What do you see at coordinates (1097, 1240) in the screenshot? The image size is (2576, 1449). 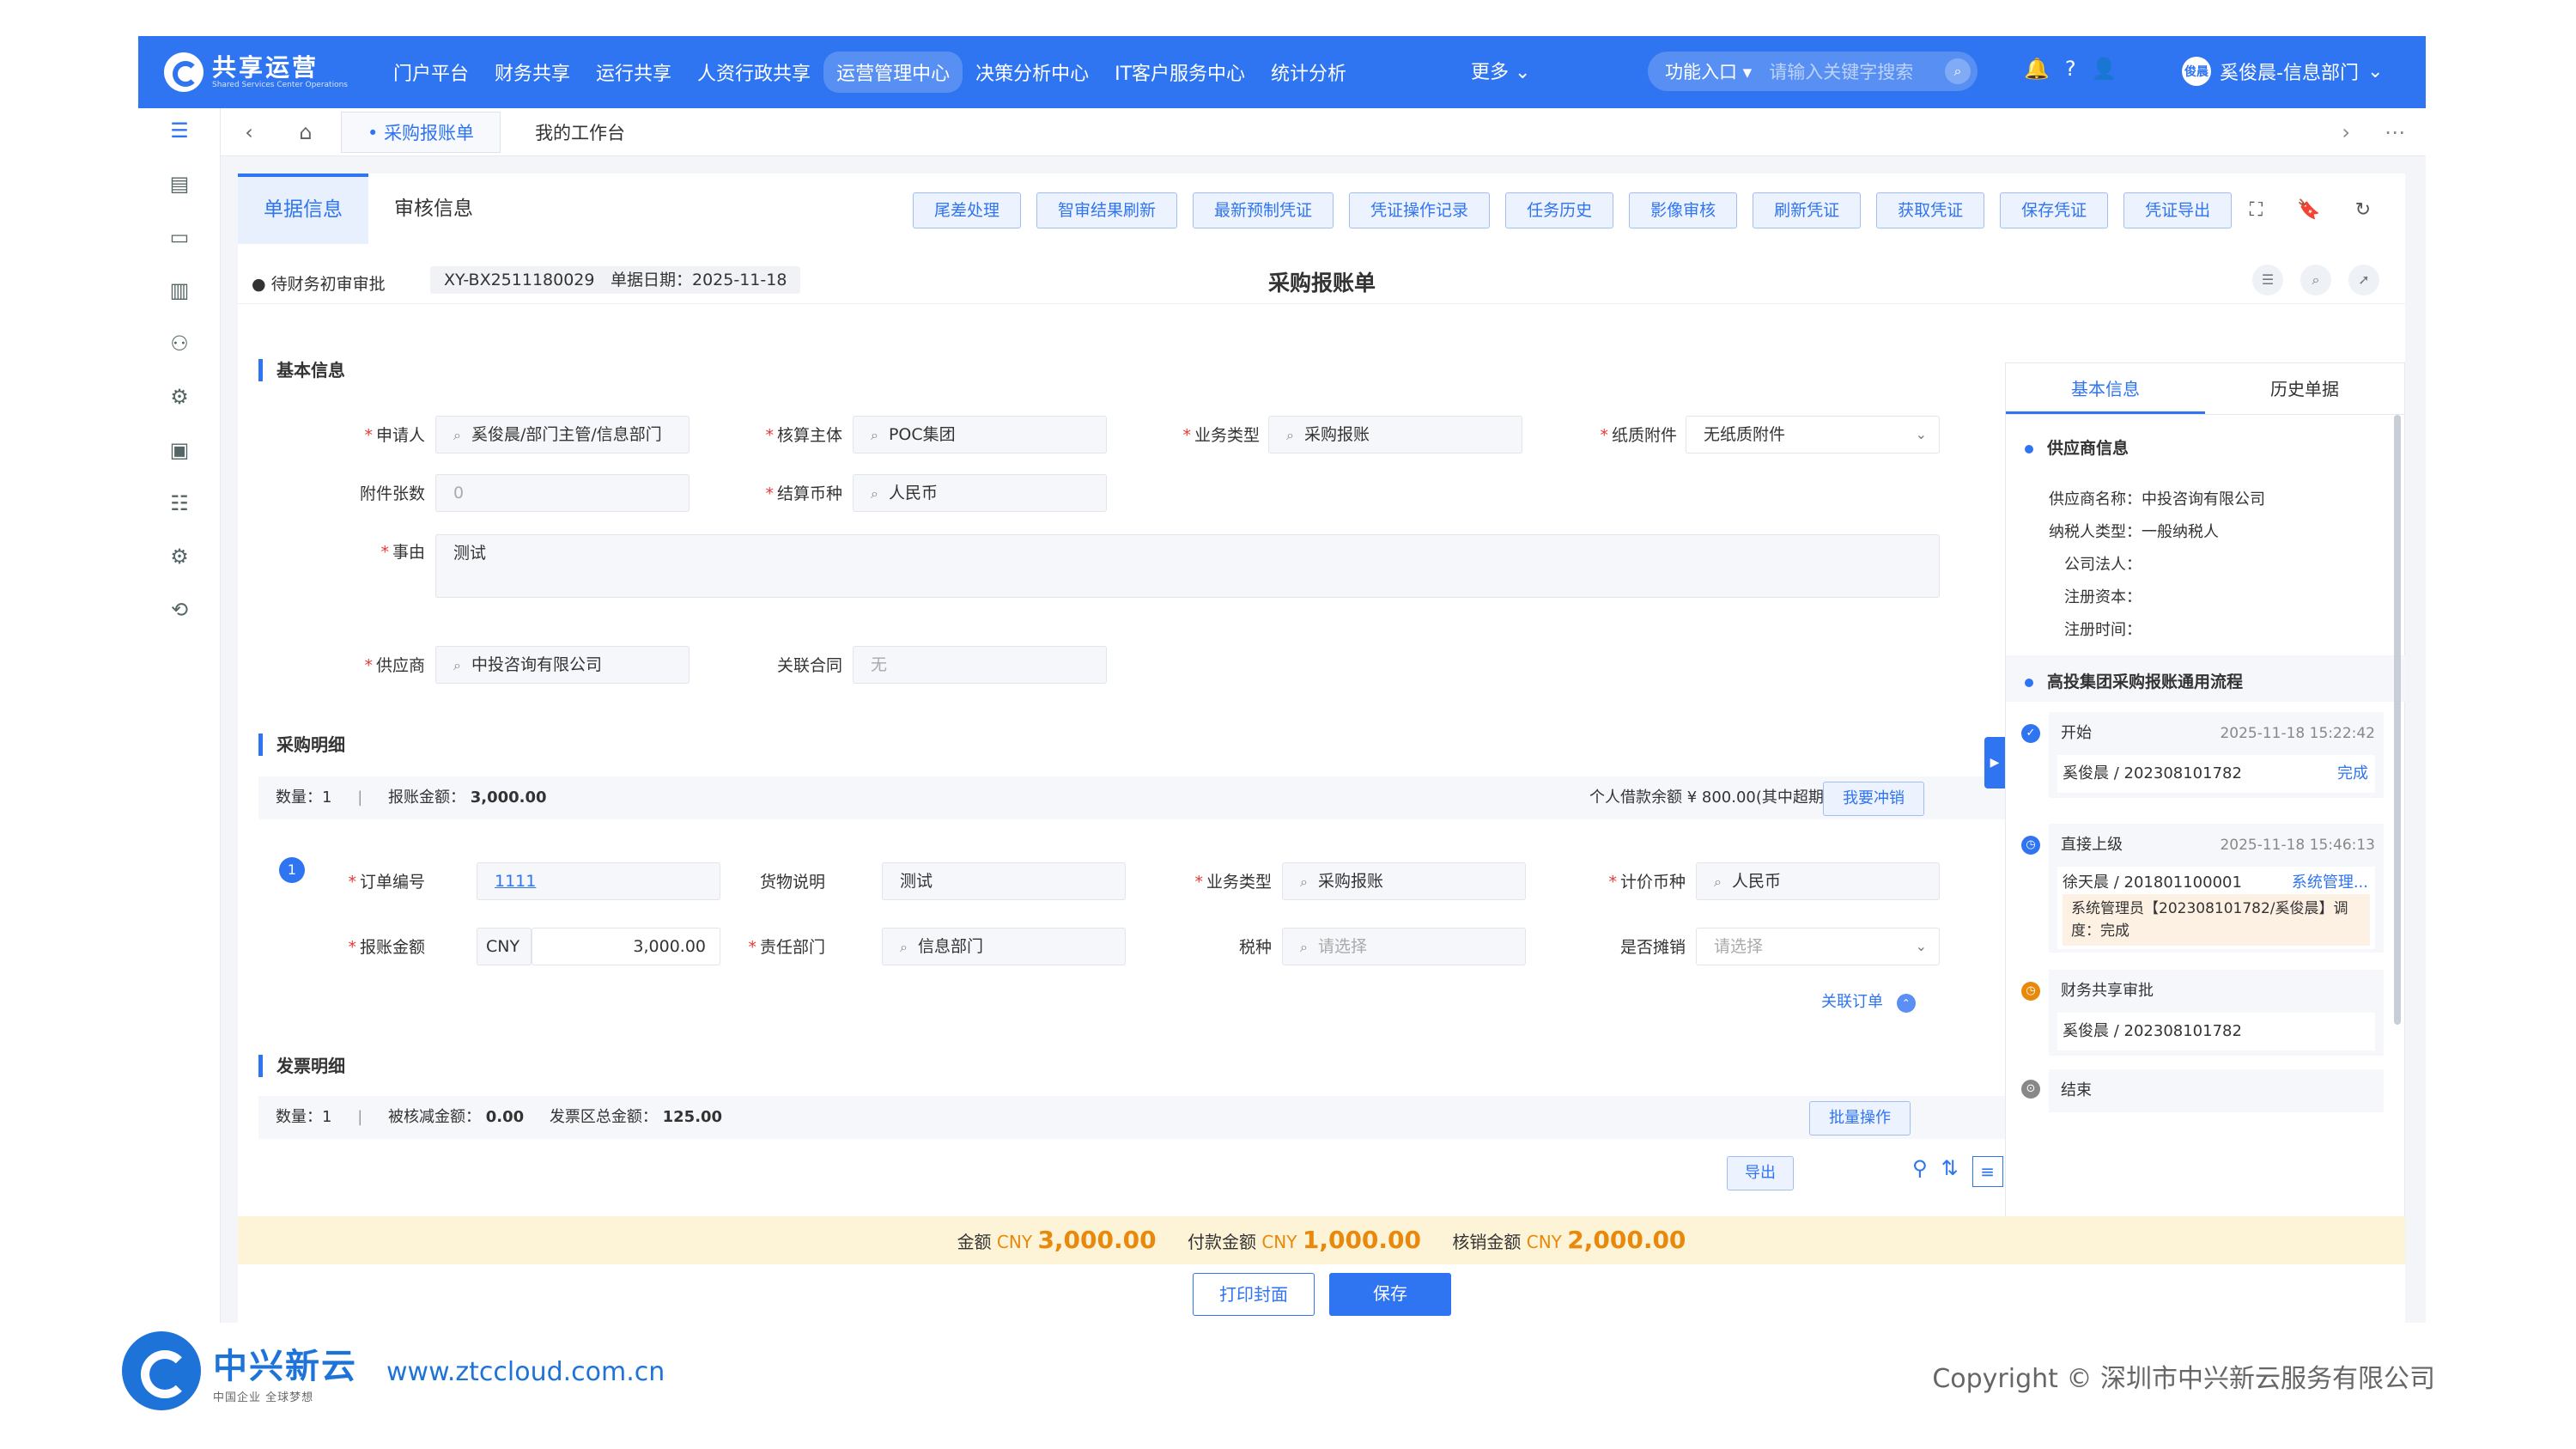 I see `total-amount: 3,000.00` at bounding box center [1097, 1240].